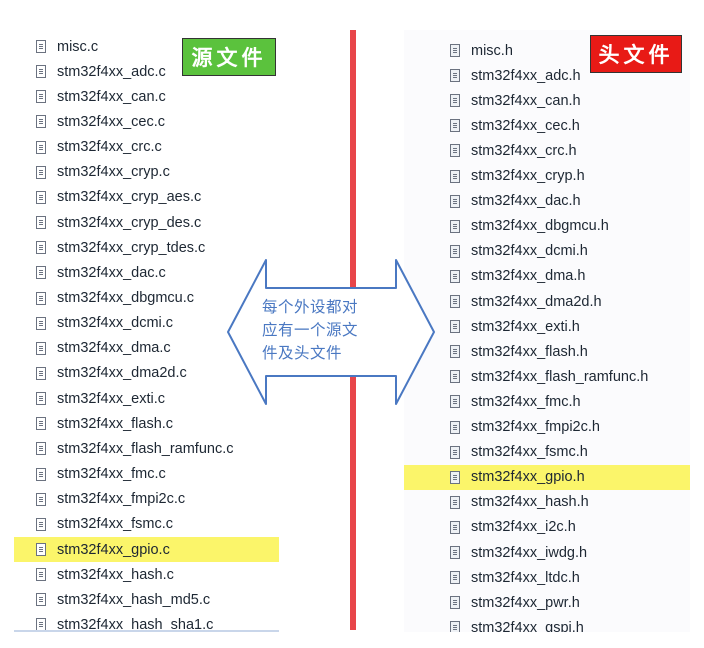 The width and height of the screenshot is (704, 648). Describe the element at coordinates (547, 427) in the screenshot. I see `file-list-item: stm32f4xx_fmpi2c.h` at that location.